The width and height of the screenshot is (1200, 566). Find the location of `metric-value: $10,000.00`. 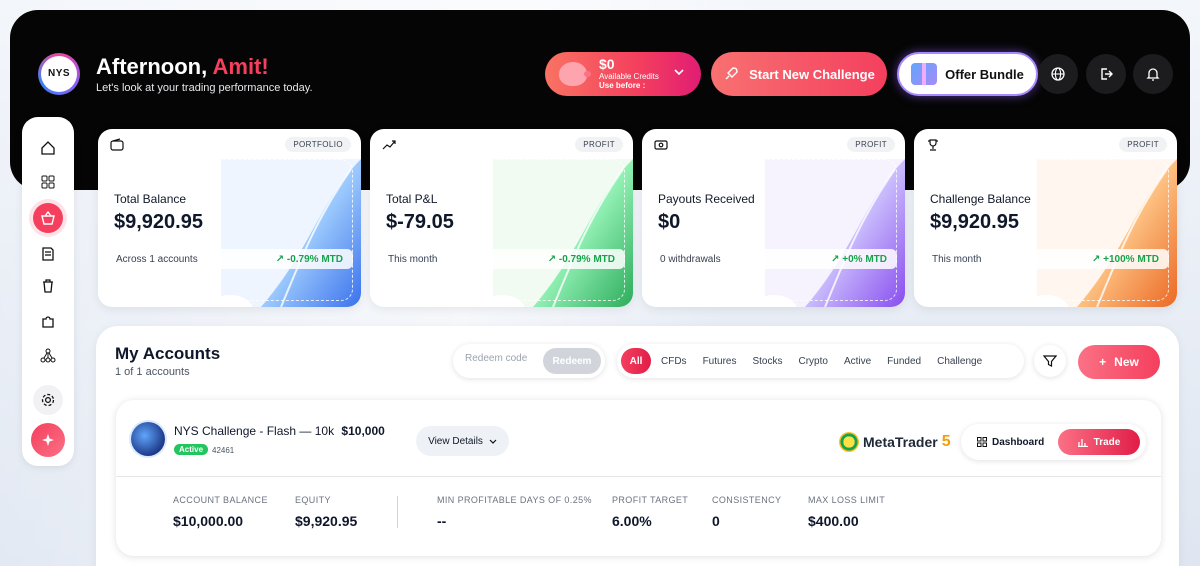

metric-value: $10,000.00 is located at coordinates (208, 521).